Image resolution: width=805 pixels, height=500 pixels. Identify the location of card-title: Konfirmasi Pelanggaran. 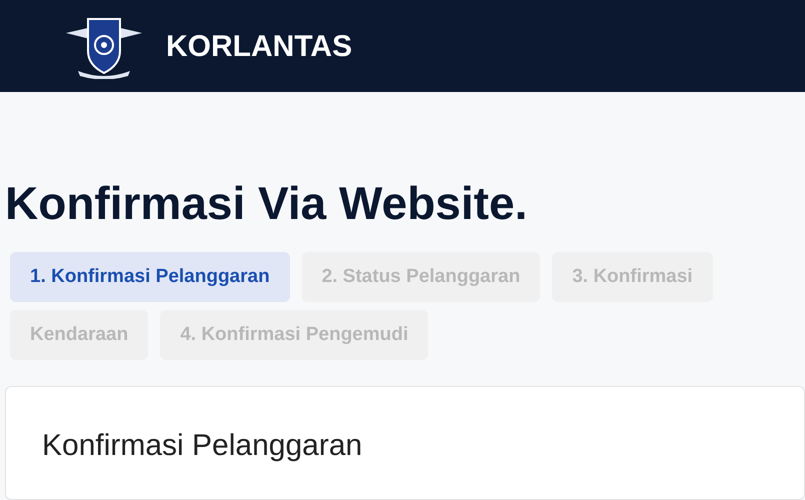
(203, 446).